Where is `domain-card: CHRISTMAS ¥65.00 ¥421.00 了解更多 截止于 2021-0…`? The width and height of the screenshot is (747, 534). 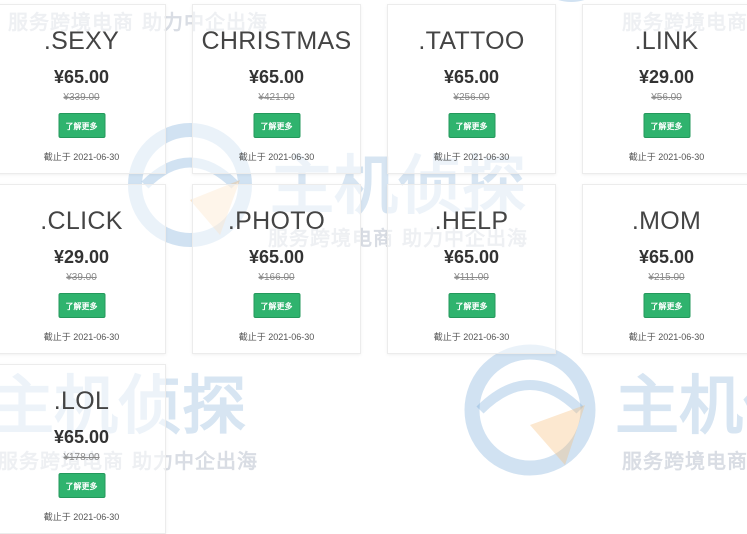
domain-card: CHRISTMAS ¥65.00 ¥421.00 了解更多 截止于 2021-0… is located at coordinates (276, 89).